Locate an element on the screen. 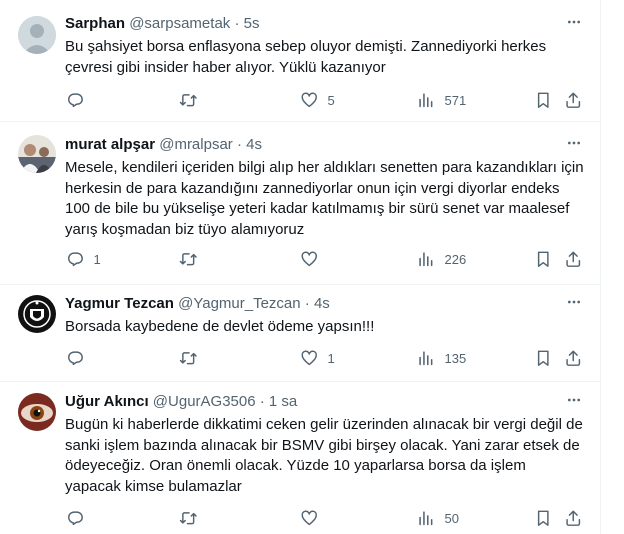 The width and height of the screenshot is (624, 534). action-bar: 5 571 is located at coordinates (328, 100).